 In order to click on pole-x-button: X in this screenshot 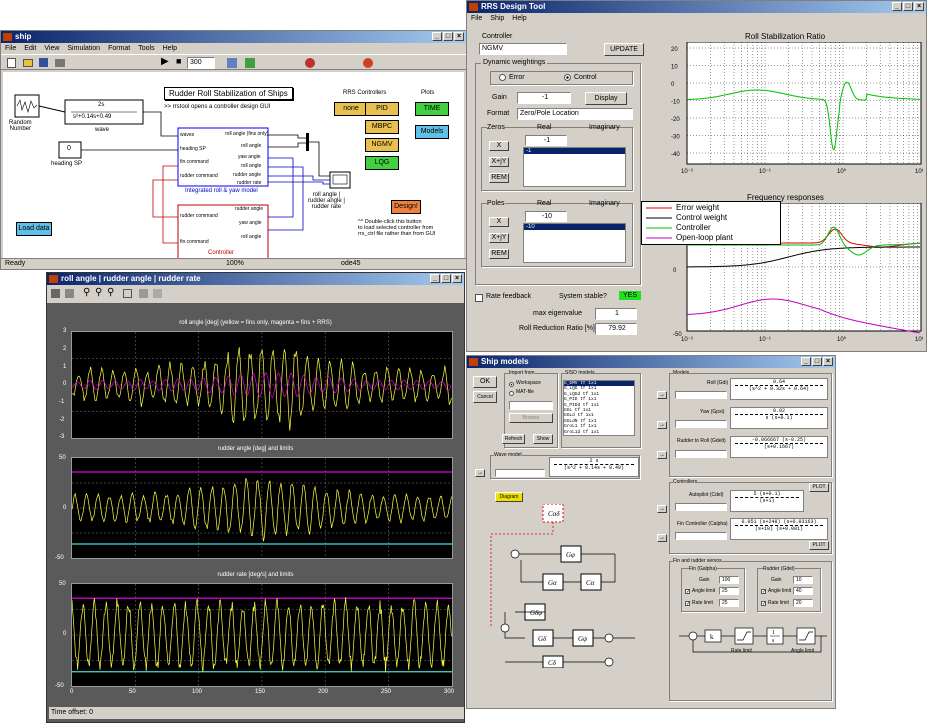, I will do `click(499, 222)`.